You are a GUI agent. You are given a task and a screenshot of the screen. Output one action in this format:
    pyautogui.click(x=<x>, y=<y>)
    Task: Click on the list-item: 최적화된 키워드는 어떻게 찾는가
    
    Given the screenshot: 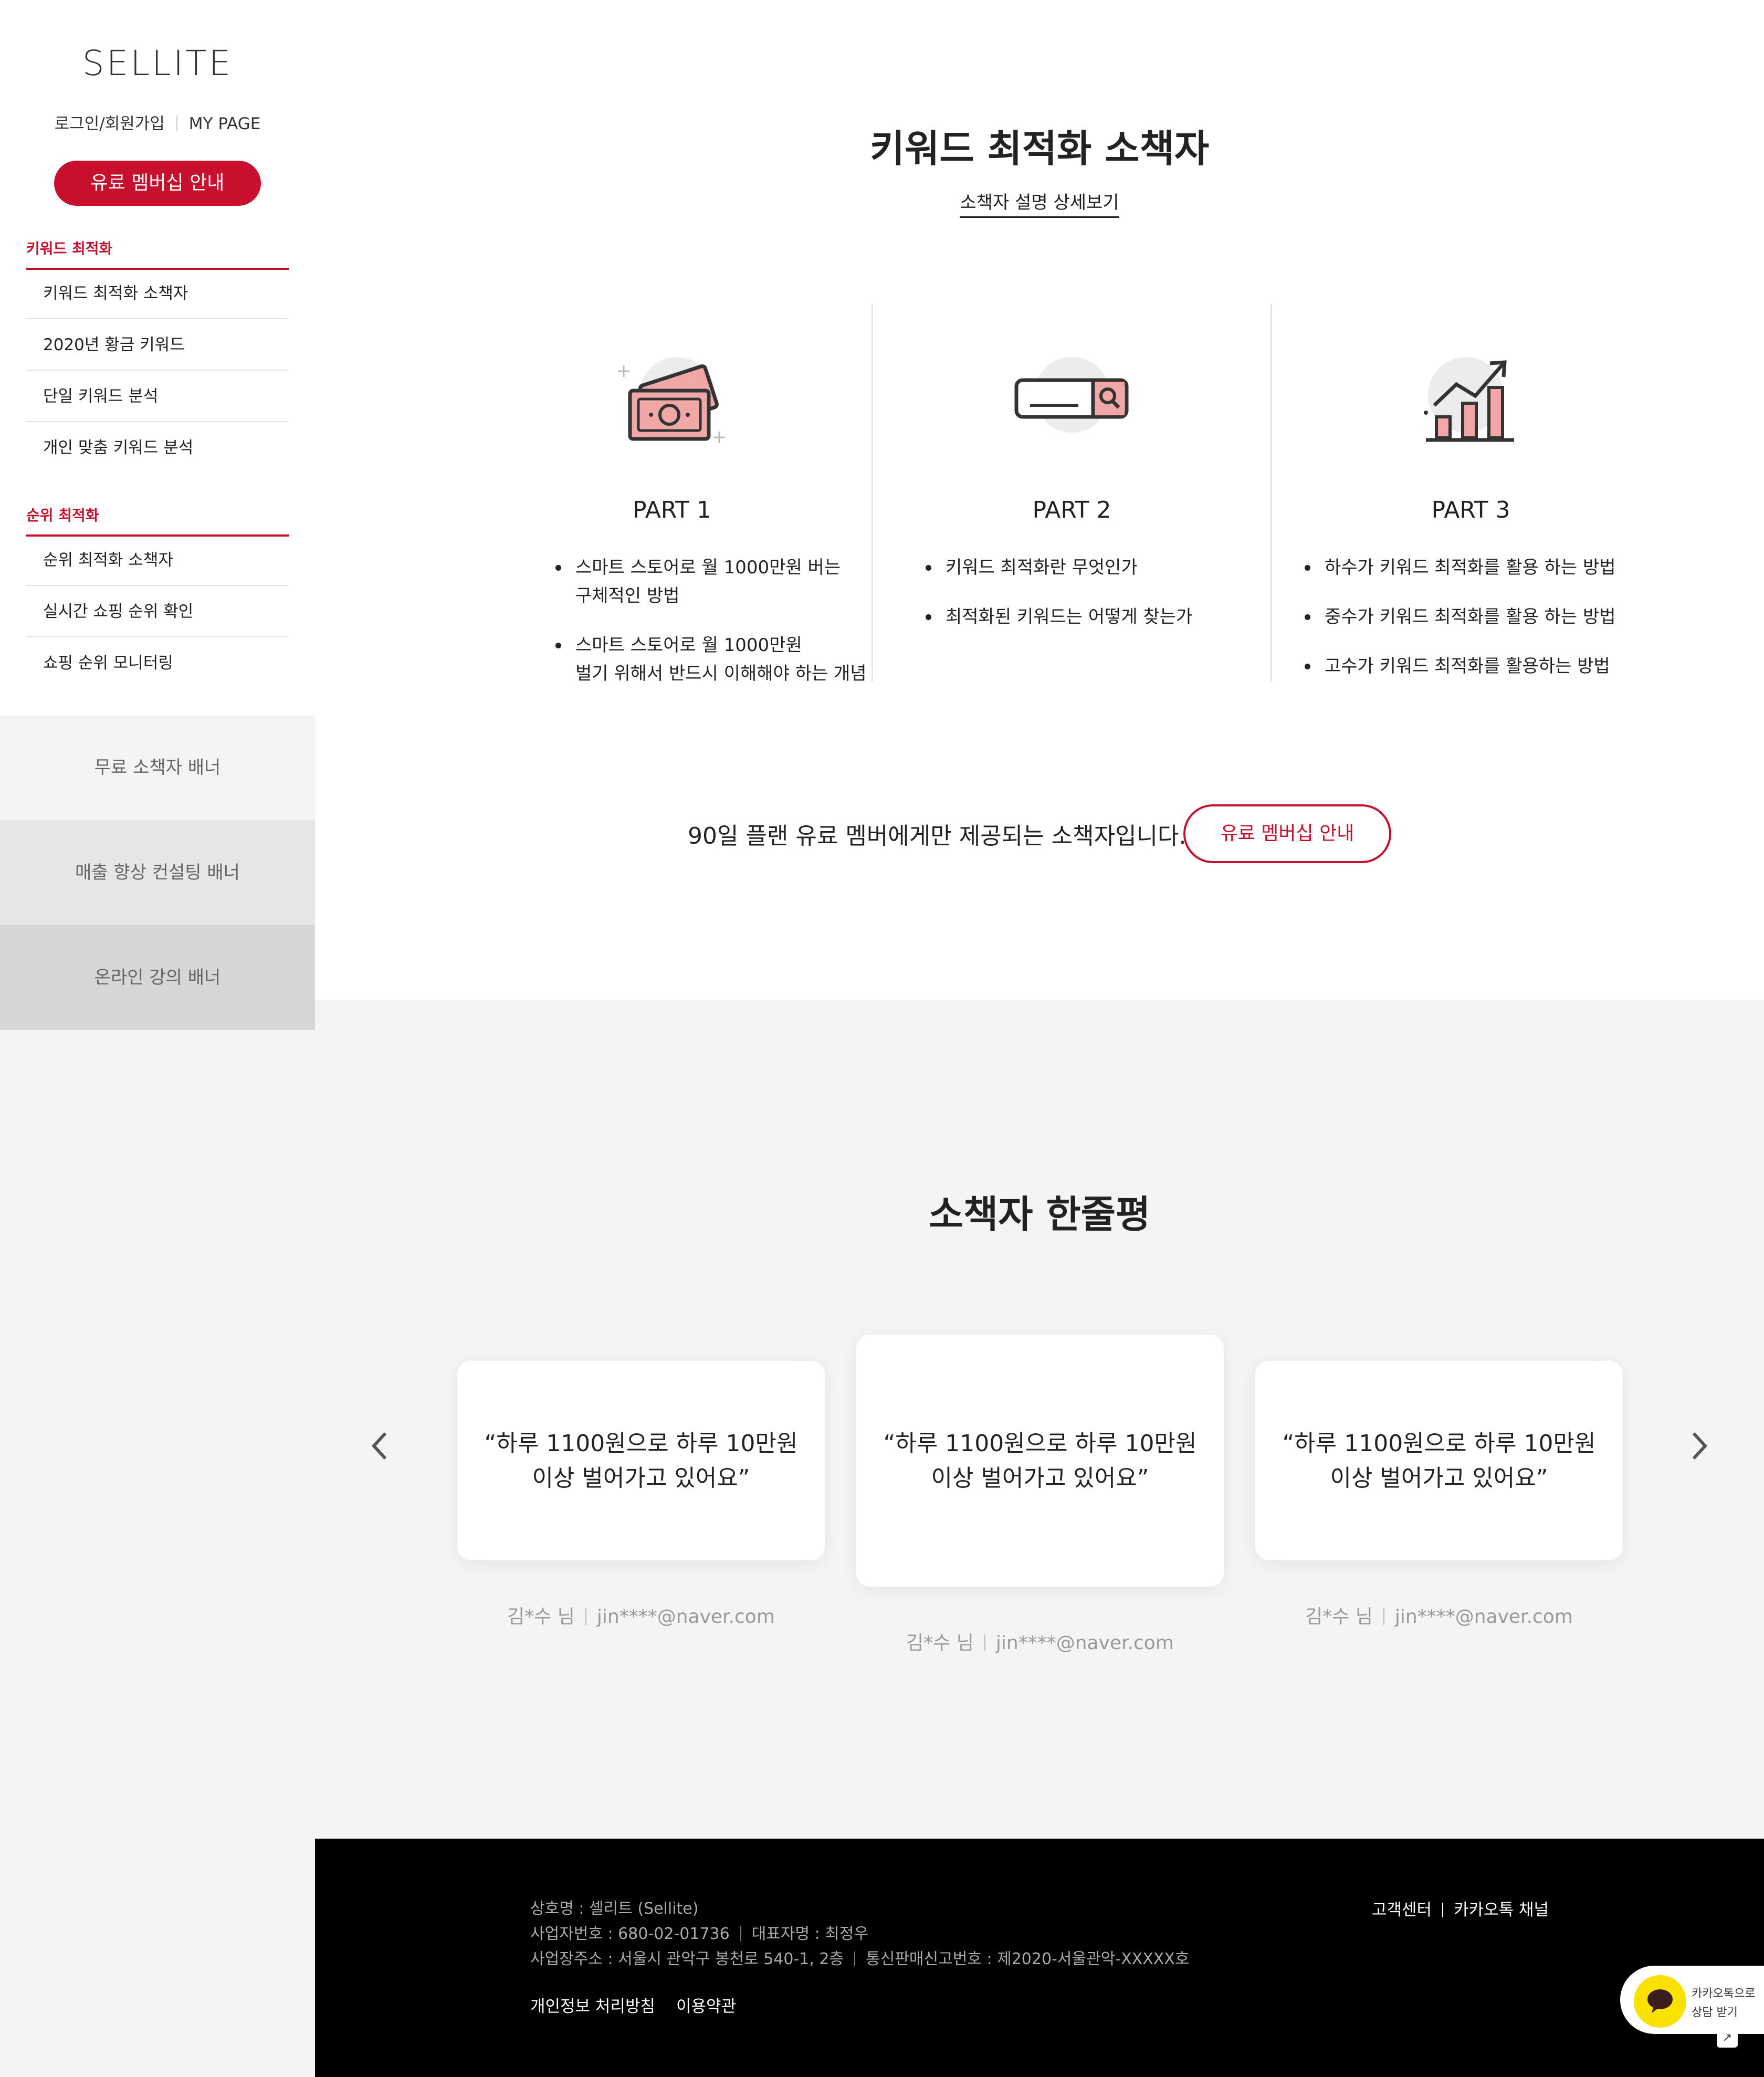 What is the action you would take?
    pyautogui.click(x=1059, y=617)
    